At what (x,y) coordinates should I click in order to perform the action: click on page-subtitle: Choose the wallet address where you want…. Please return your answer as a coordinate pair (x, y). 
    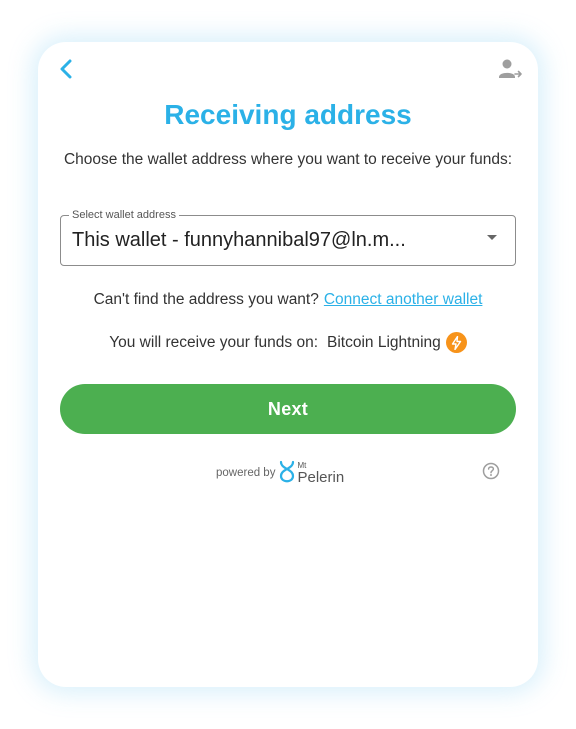
    Looking at the image, I should click on (288, 159).